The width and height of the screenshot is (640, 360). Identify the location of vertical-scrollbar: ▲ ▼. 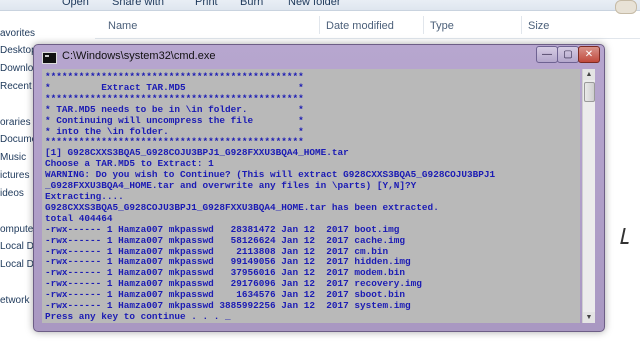
(588, 196).